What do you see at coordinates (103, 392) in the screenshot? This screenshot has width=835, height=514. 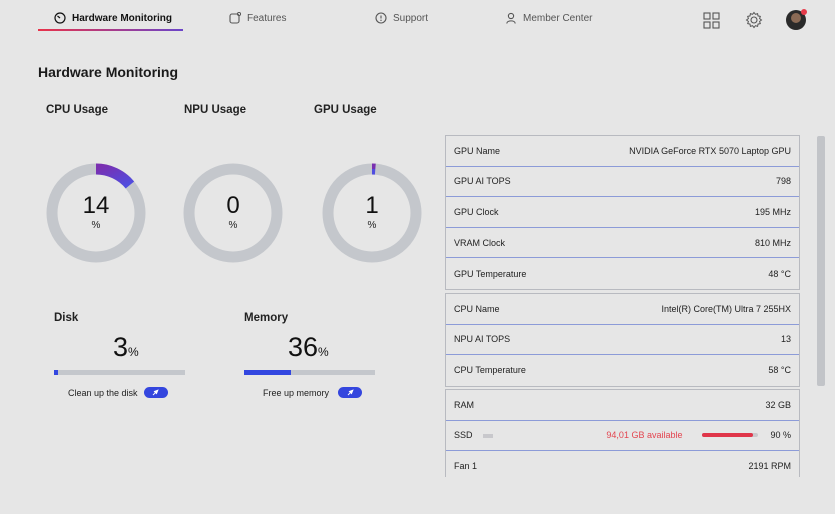 I see `clean-up-disk-label: Clean up the disk` at bounding box center [103, 392].